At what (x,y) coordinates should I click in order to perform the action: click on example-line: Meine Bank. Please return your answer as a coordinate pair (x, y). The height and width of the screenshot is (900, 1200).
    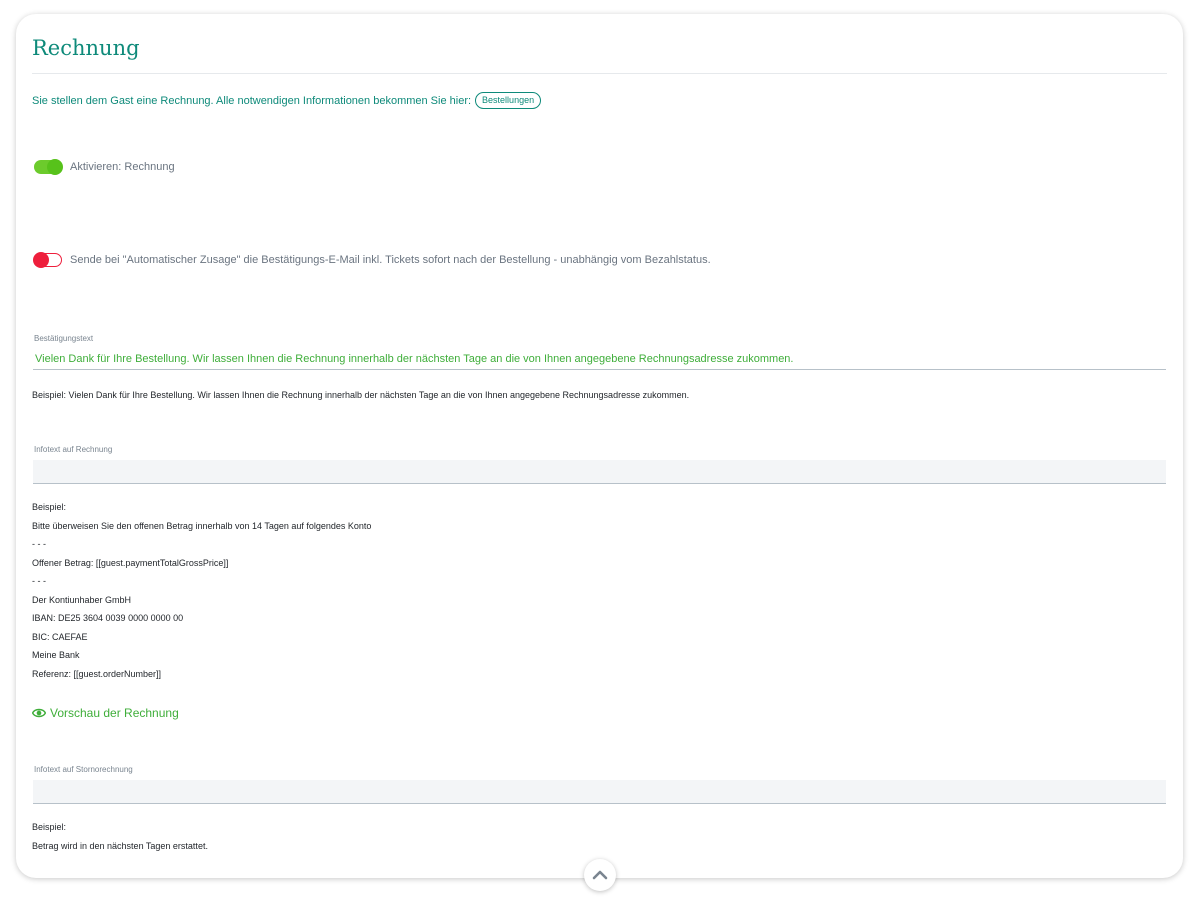
    Looking at the image, I should click on (56, 655).